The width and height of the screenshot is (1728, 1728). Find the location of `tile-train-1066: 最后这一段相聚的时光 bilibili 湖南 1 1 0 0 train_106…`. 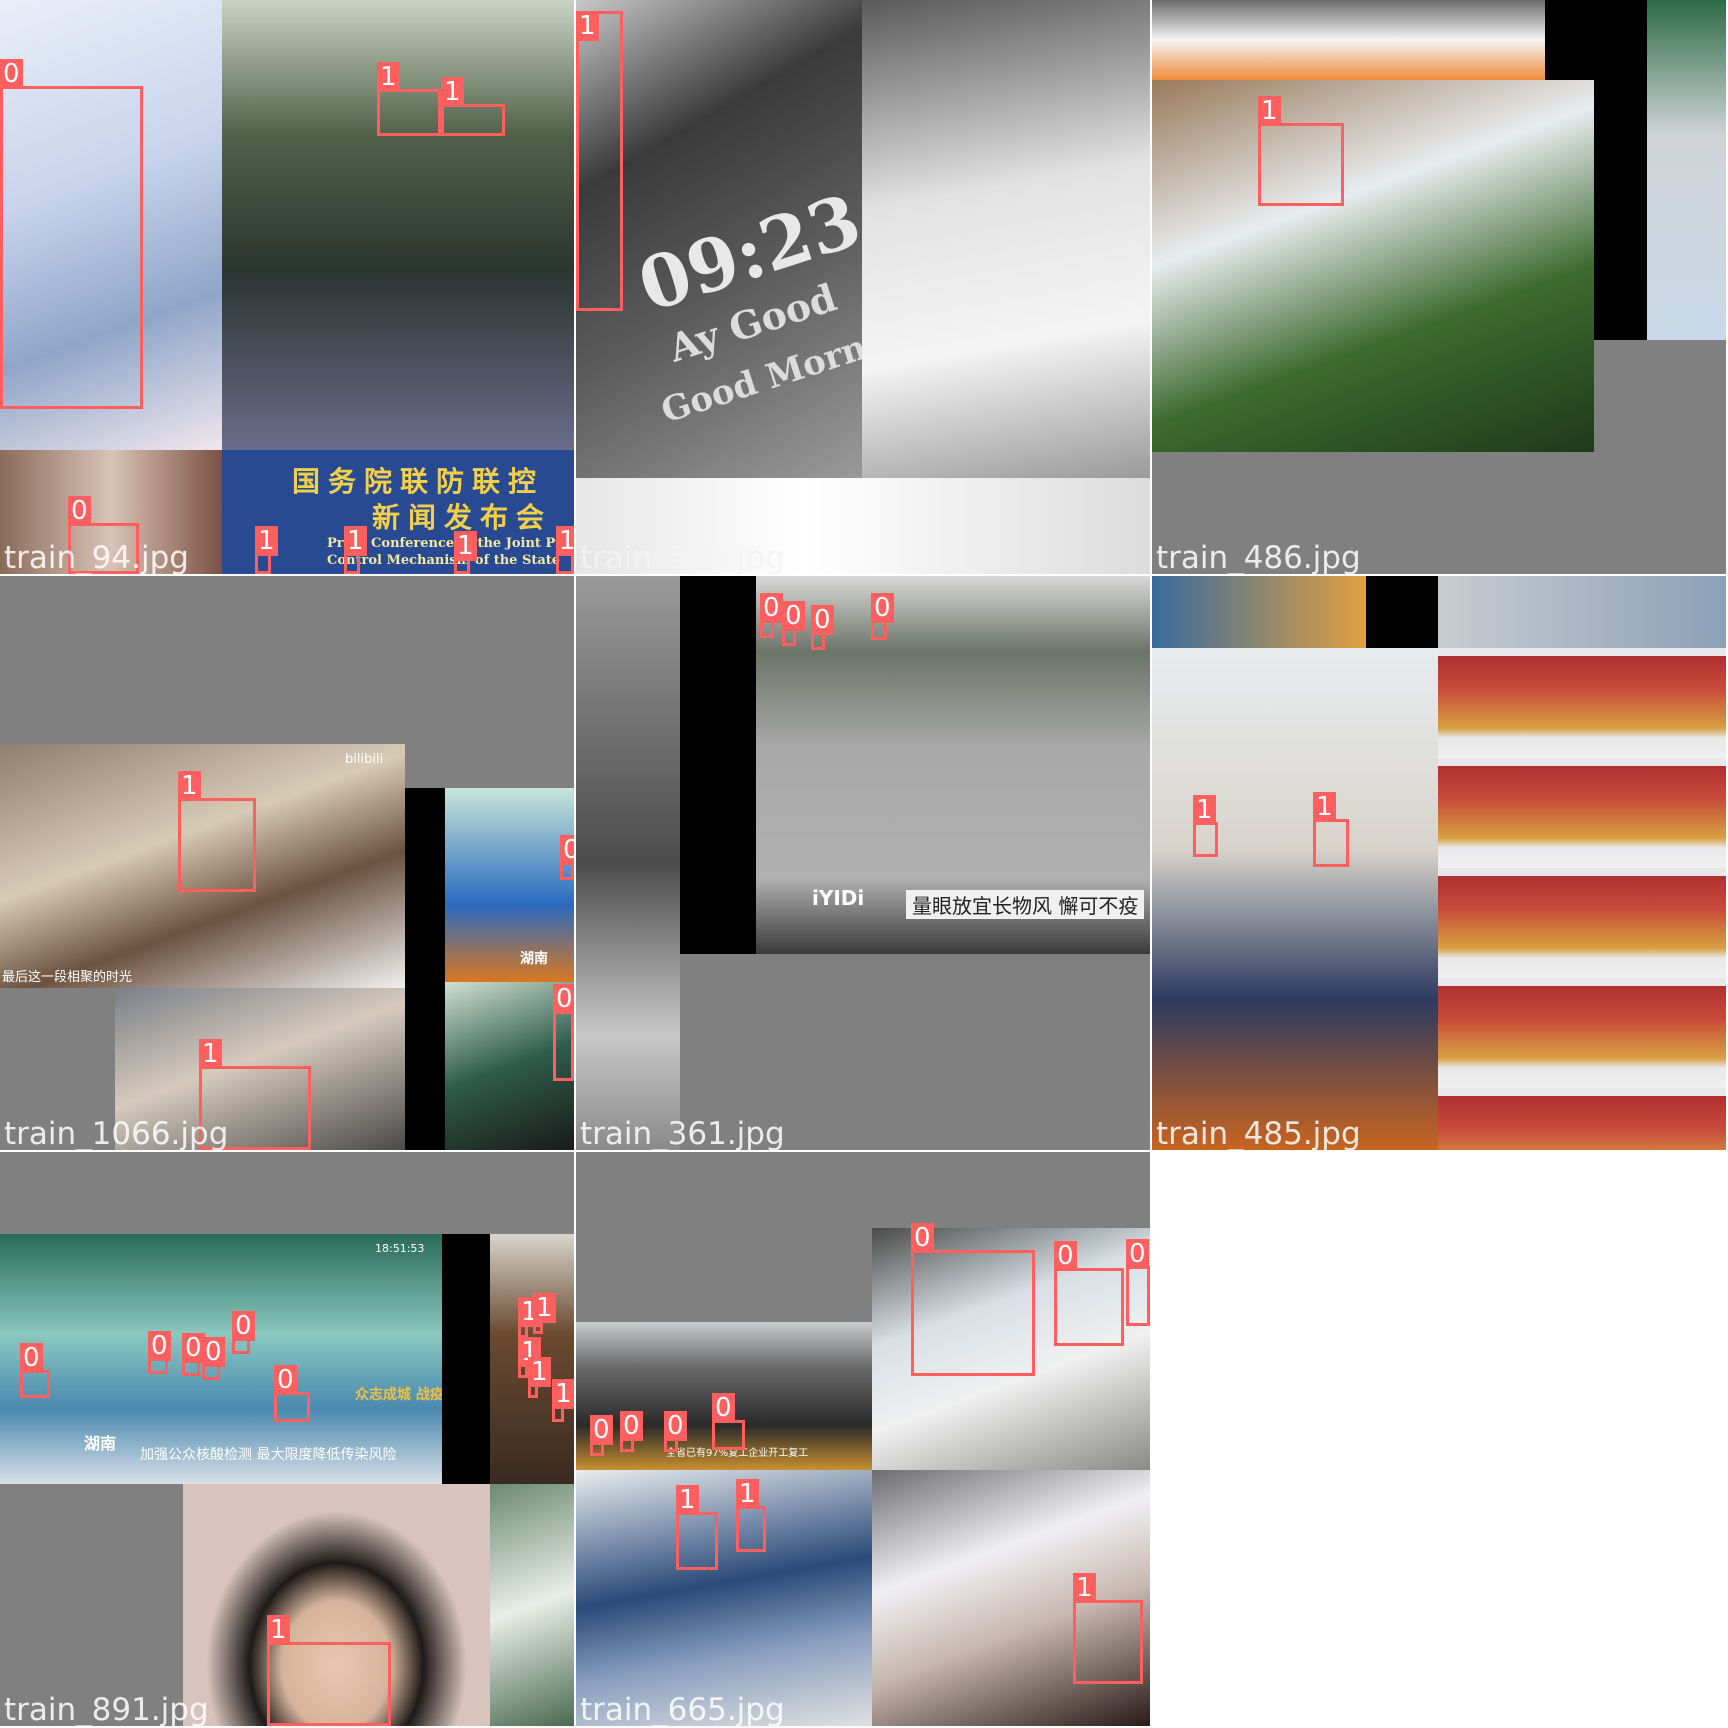

tile-train-1066: 最后这一段相聚的时光 bilibili 湖南 1 1 0 0 train_106… is located at coordinates (287, 863).